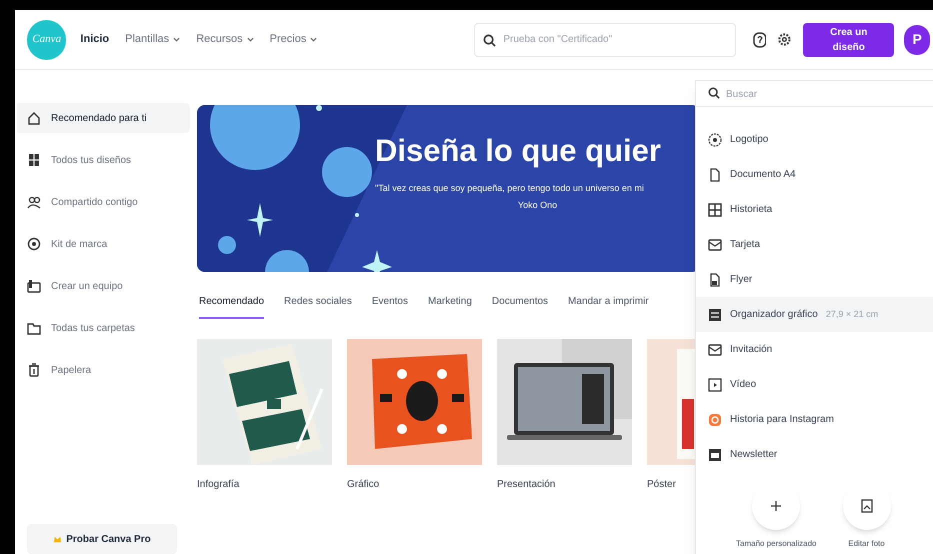 The height and width of the screenshot is (554, 933). I want to click on help-icon, so click(759, 40).